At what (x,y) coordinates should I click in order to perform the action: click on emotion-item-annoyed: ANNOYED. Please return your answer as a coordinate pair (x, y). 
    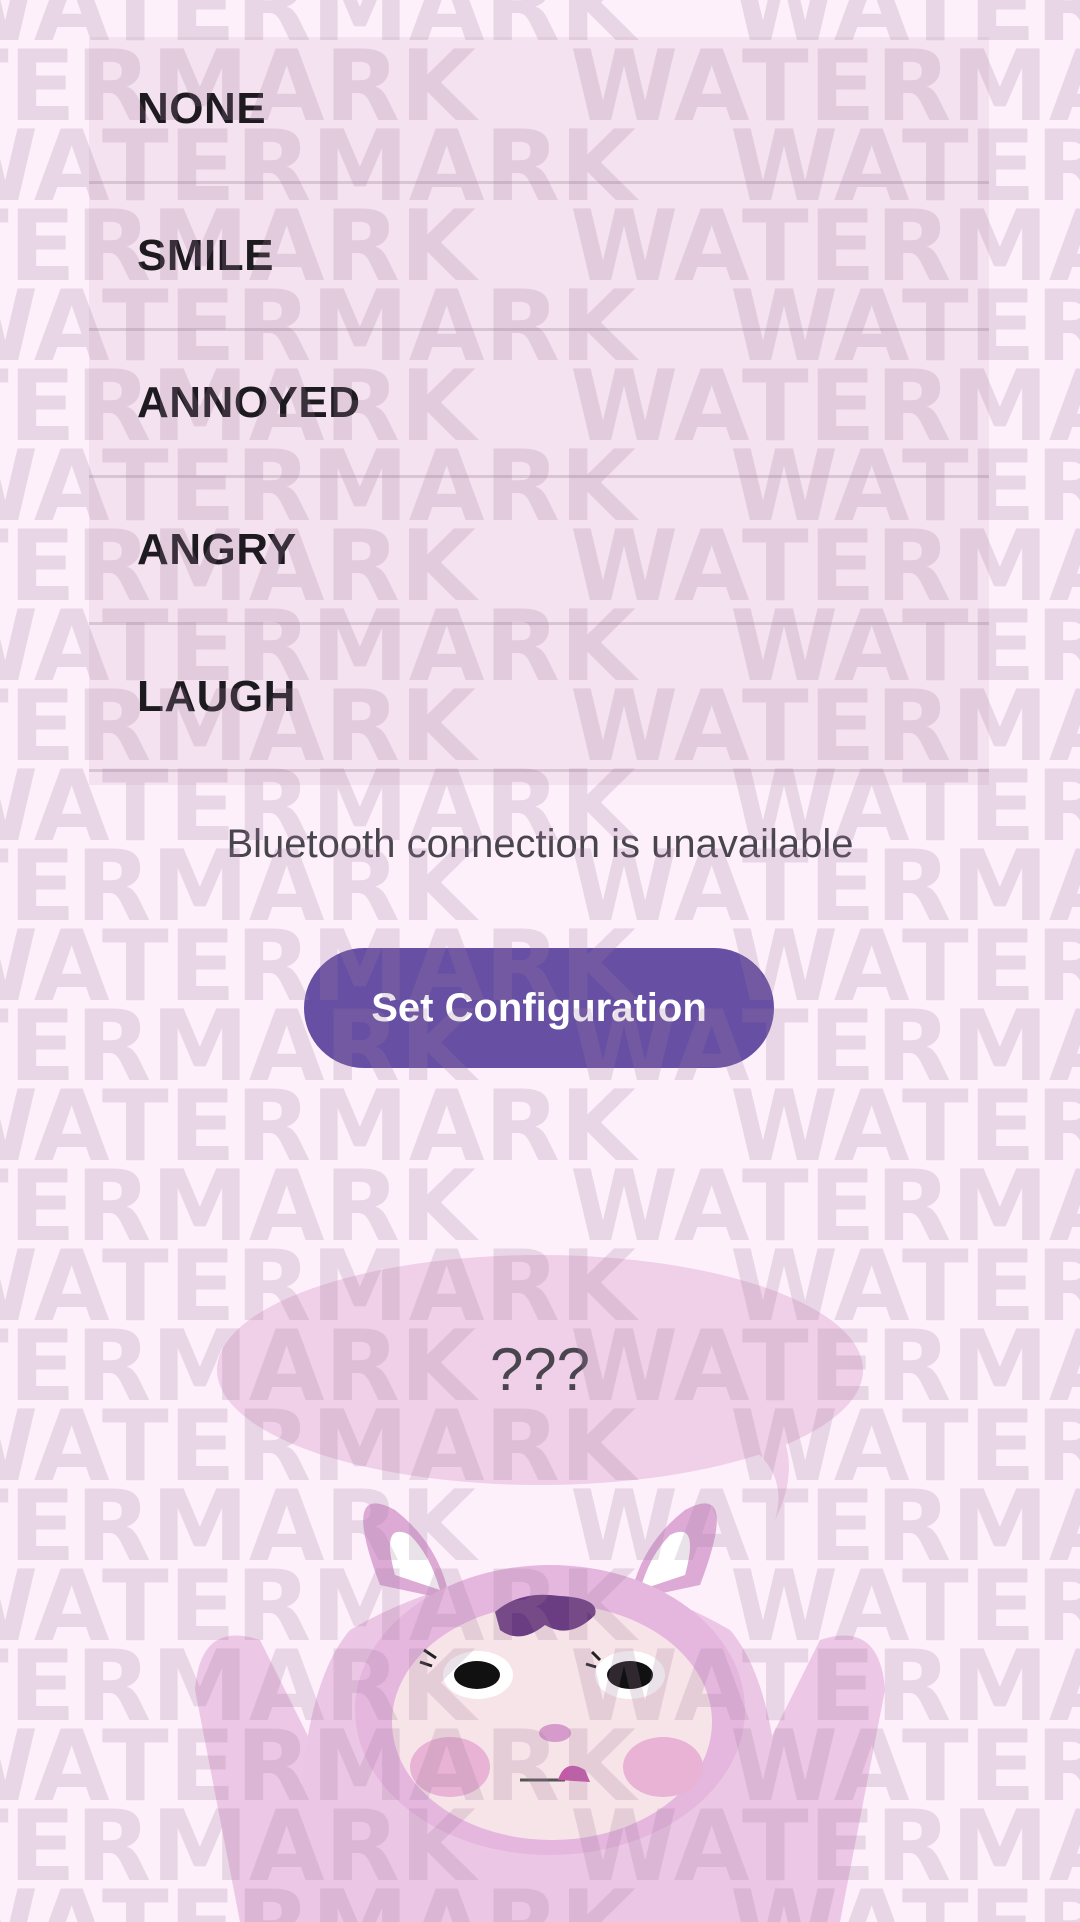
    Looking at the image, I should click on (539, 404).